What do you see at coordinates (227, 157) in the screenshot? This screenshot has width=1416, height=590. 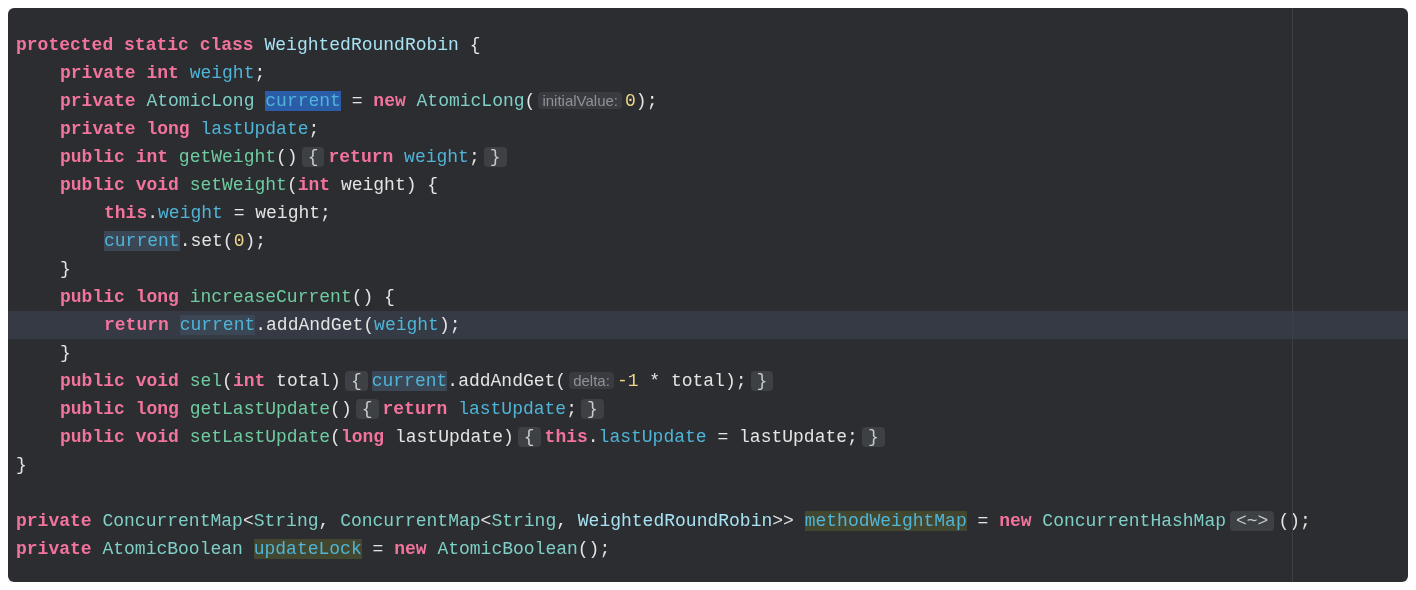 I see `method-name: getWeight` at bounding box center [227, 157].